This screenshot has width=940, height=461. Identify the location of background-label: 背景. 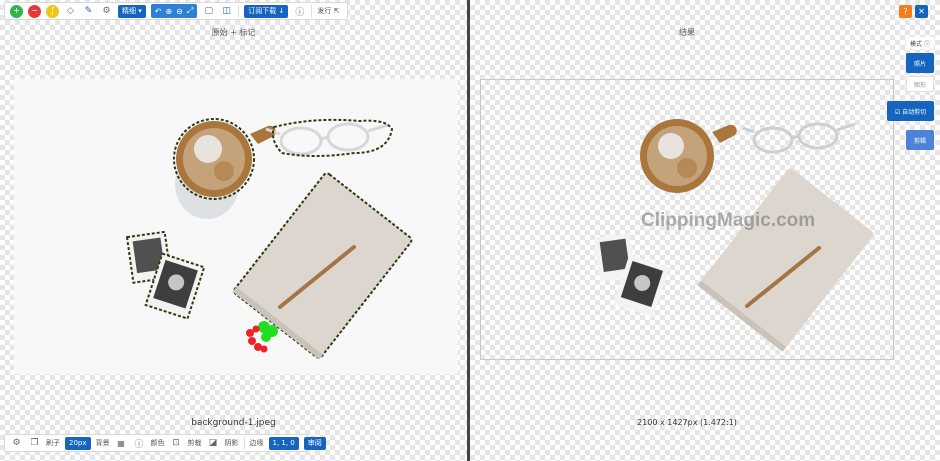
(102, 443).